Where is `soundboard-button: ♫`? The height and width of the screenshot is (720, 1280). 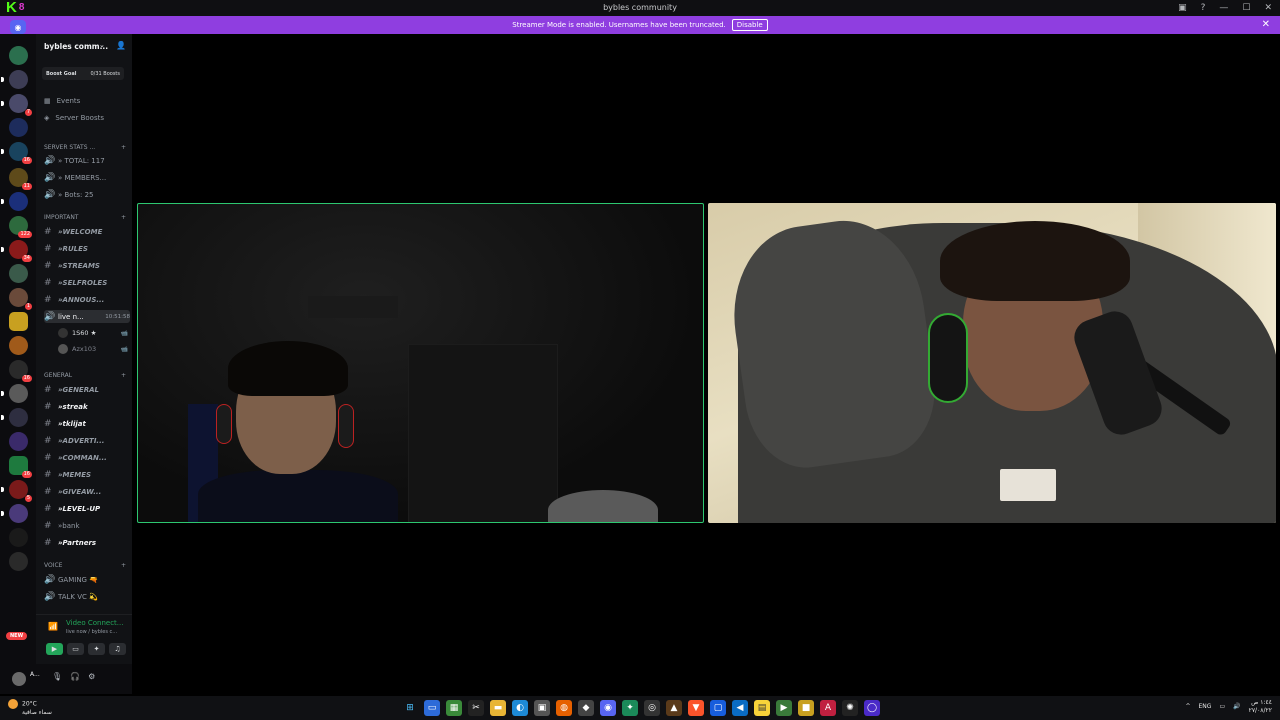
soundboard-button: ♫ is located at coordinates (117, 649).